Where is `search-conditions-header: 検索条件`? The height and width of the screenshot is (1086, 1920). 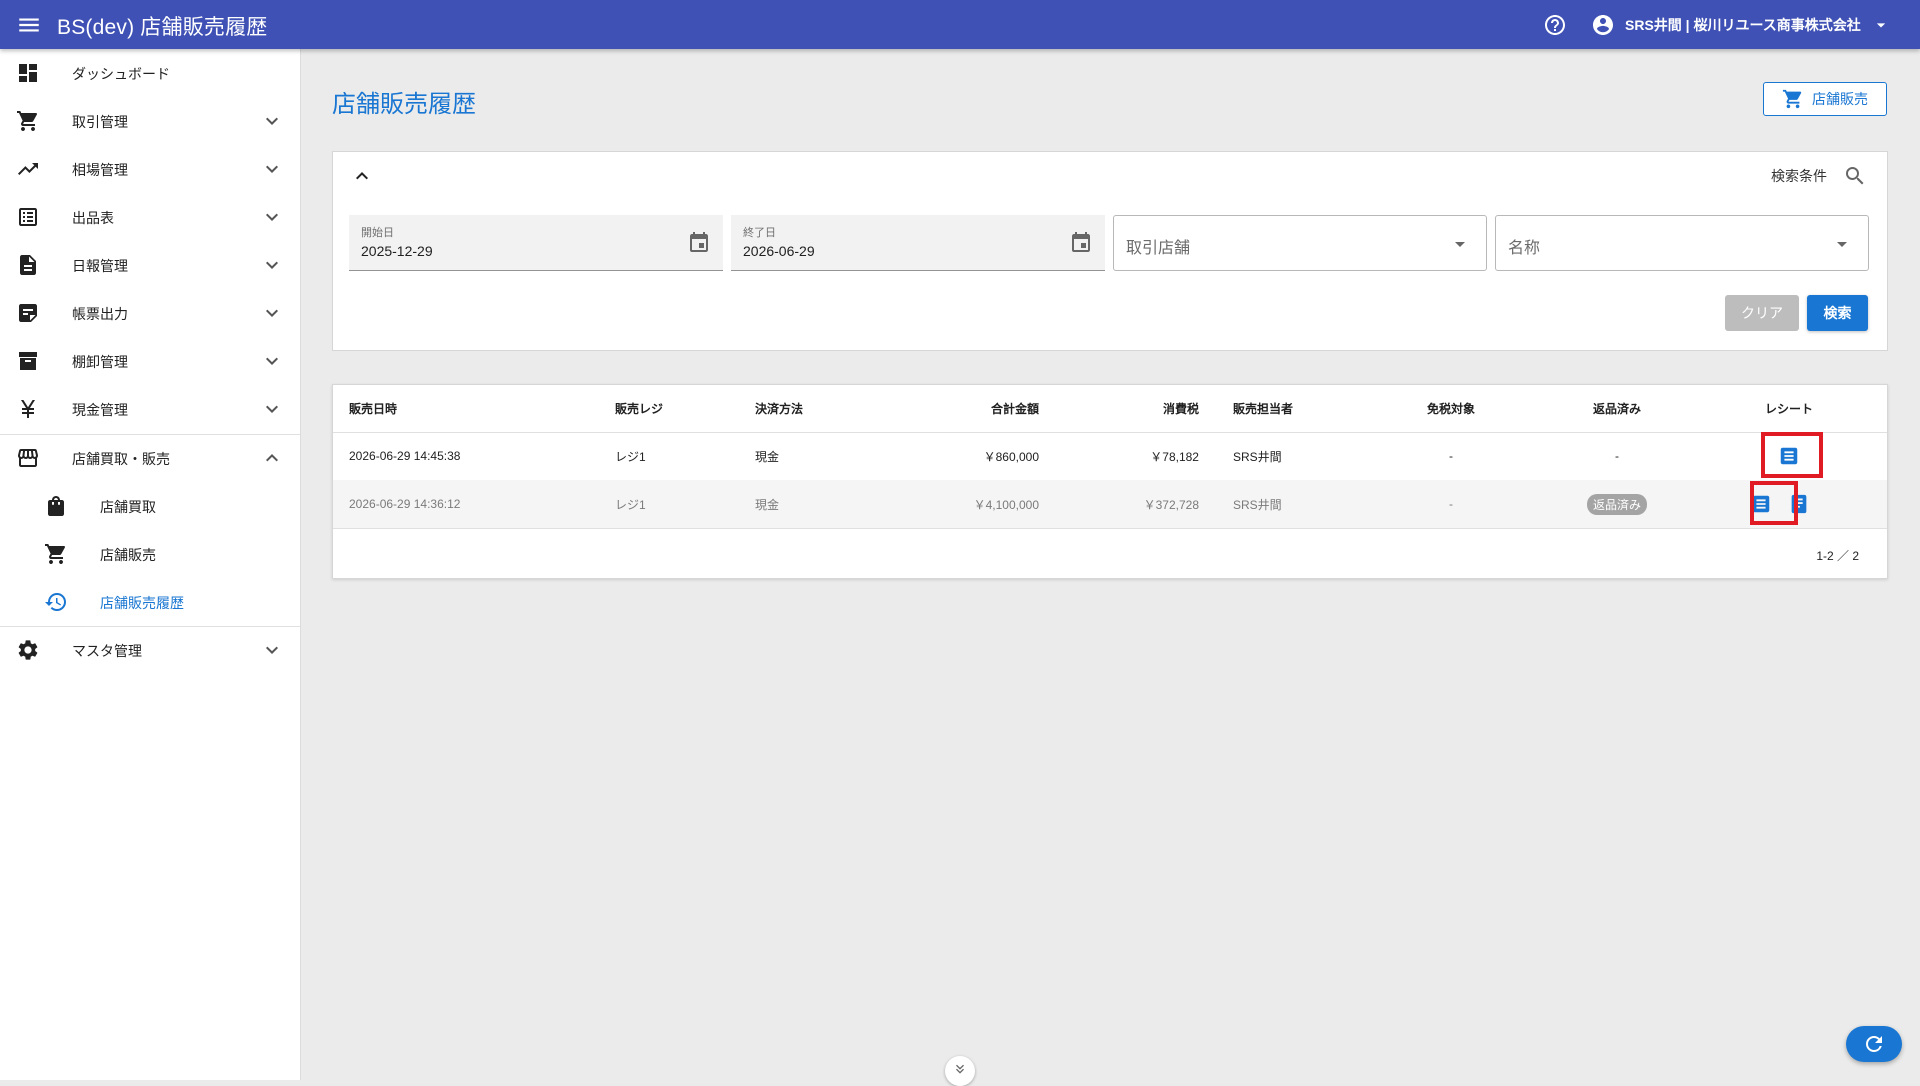
search-conditions-header: 検索条件 is located at coordinates (1819, 176).